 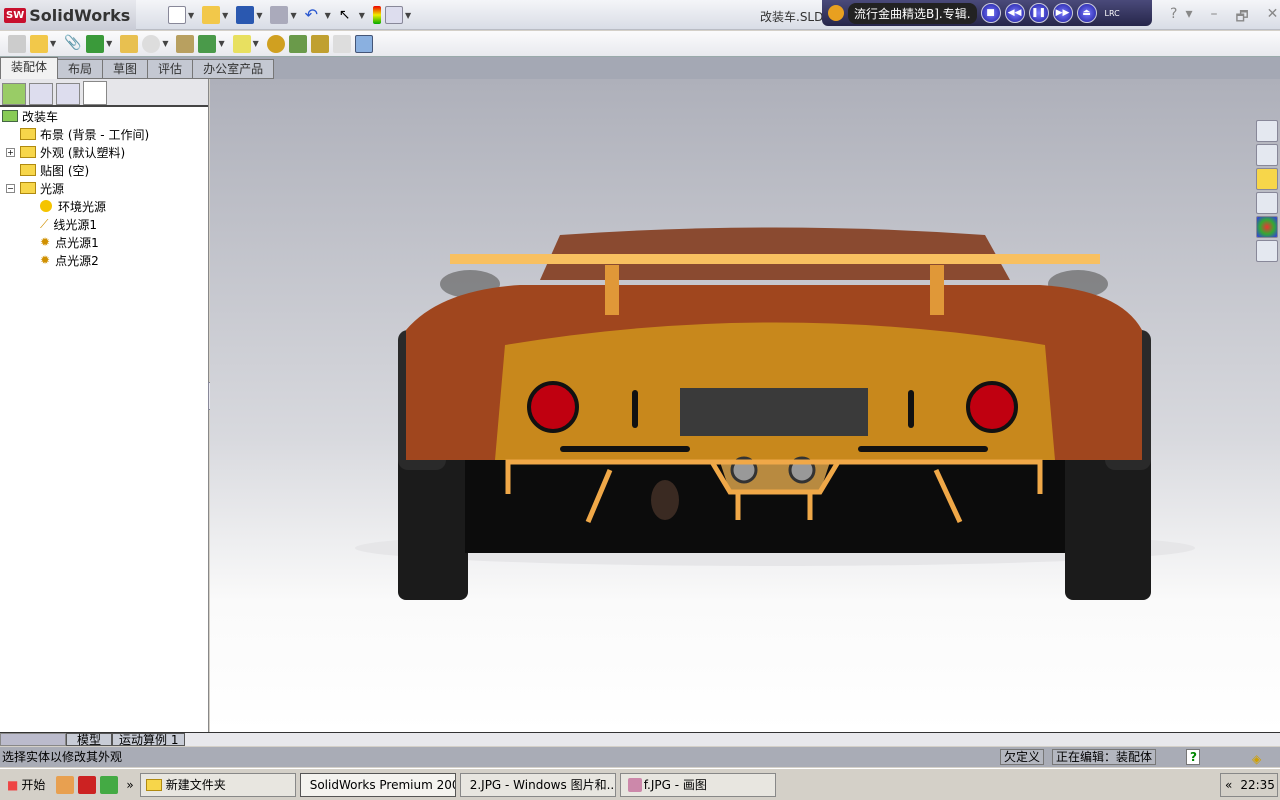 What do you see at coordinates (29, 68) in the screenshot?
I see `tab-assembly: 装配体` at bounding box center [29, 68].